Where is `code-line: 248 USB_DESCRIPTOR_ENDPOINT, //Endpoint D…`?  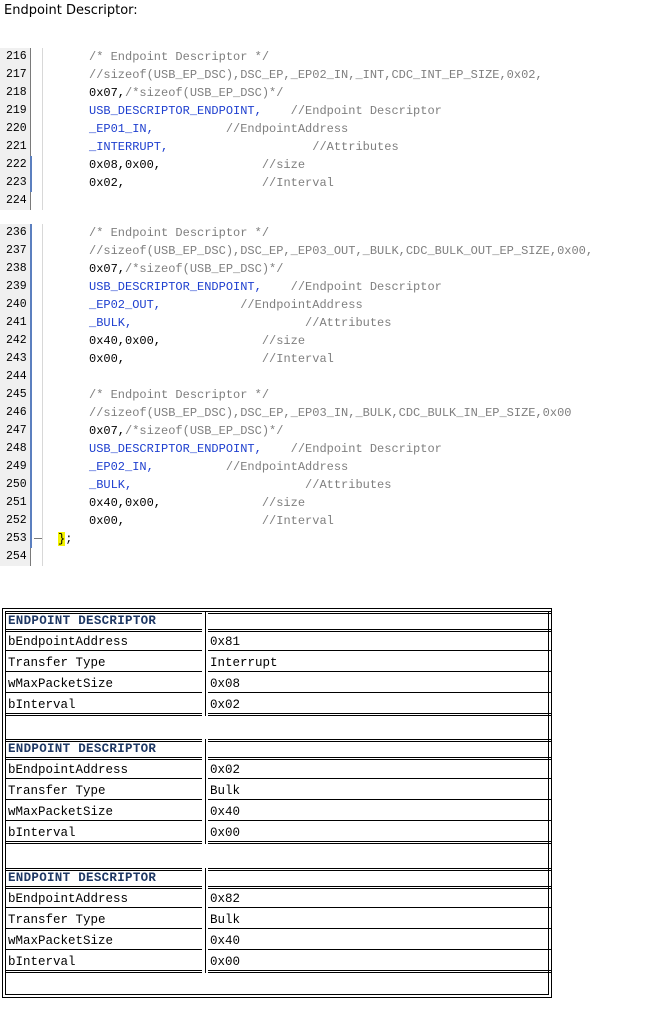
code-line: 248 USB_DESCRIPTOR_ENDPOINT, //Endpoint D… is located at coordinates (332, 449).